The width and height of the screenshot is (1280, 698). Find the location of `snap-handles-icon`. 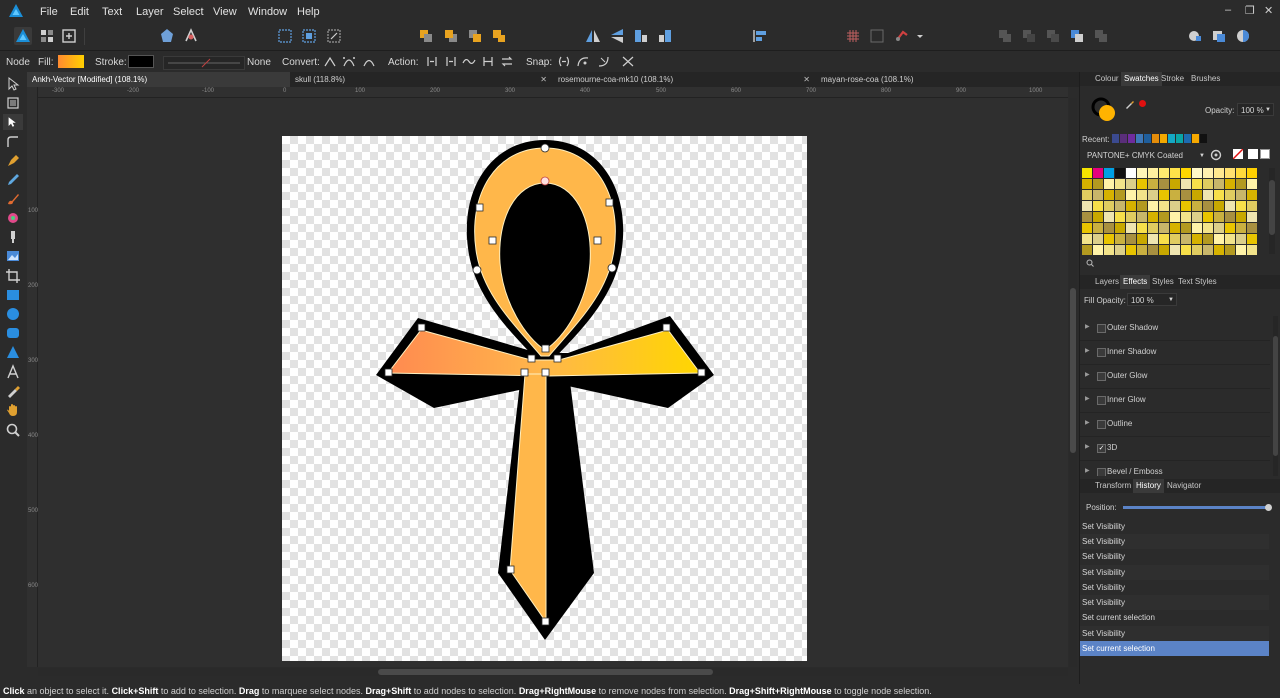

snap-handles-icon is located at coordinates (604, 61).